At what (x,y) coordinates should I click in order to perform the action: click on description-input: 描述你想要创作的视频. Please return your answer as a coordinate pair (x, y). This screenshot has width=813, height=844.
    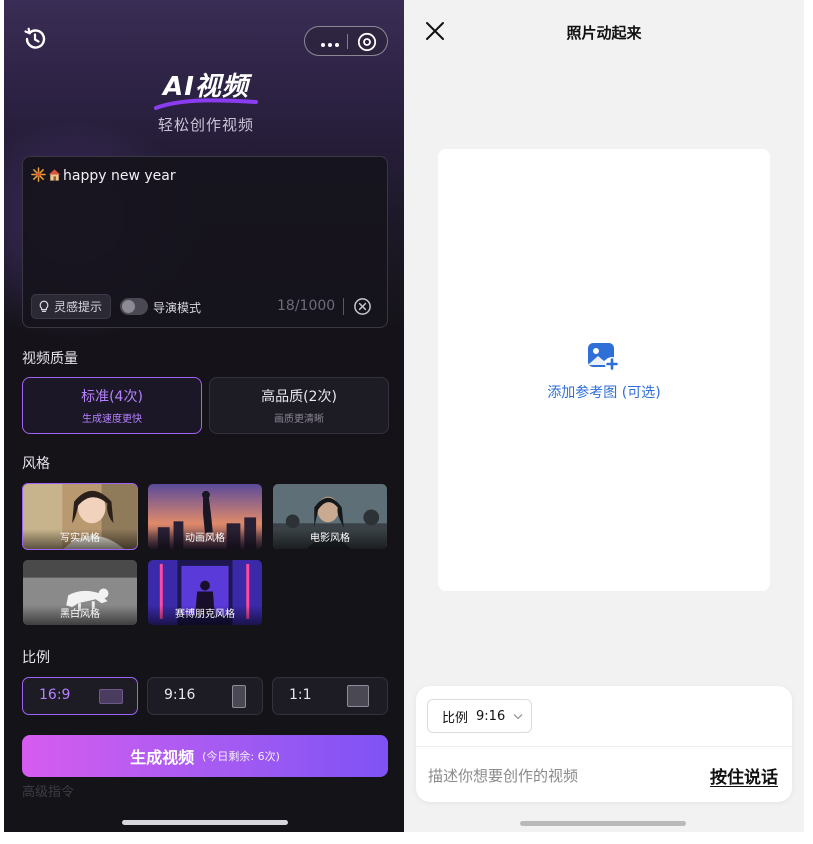
    Looking at the image, I should click on (503, 775).